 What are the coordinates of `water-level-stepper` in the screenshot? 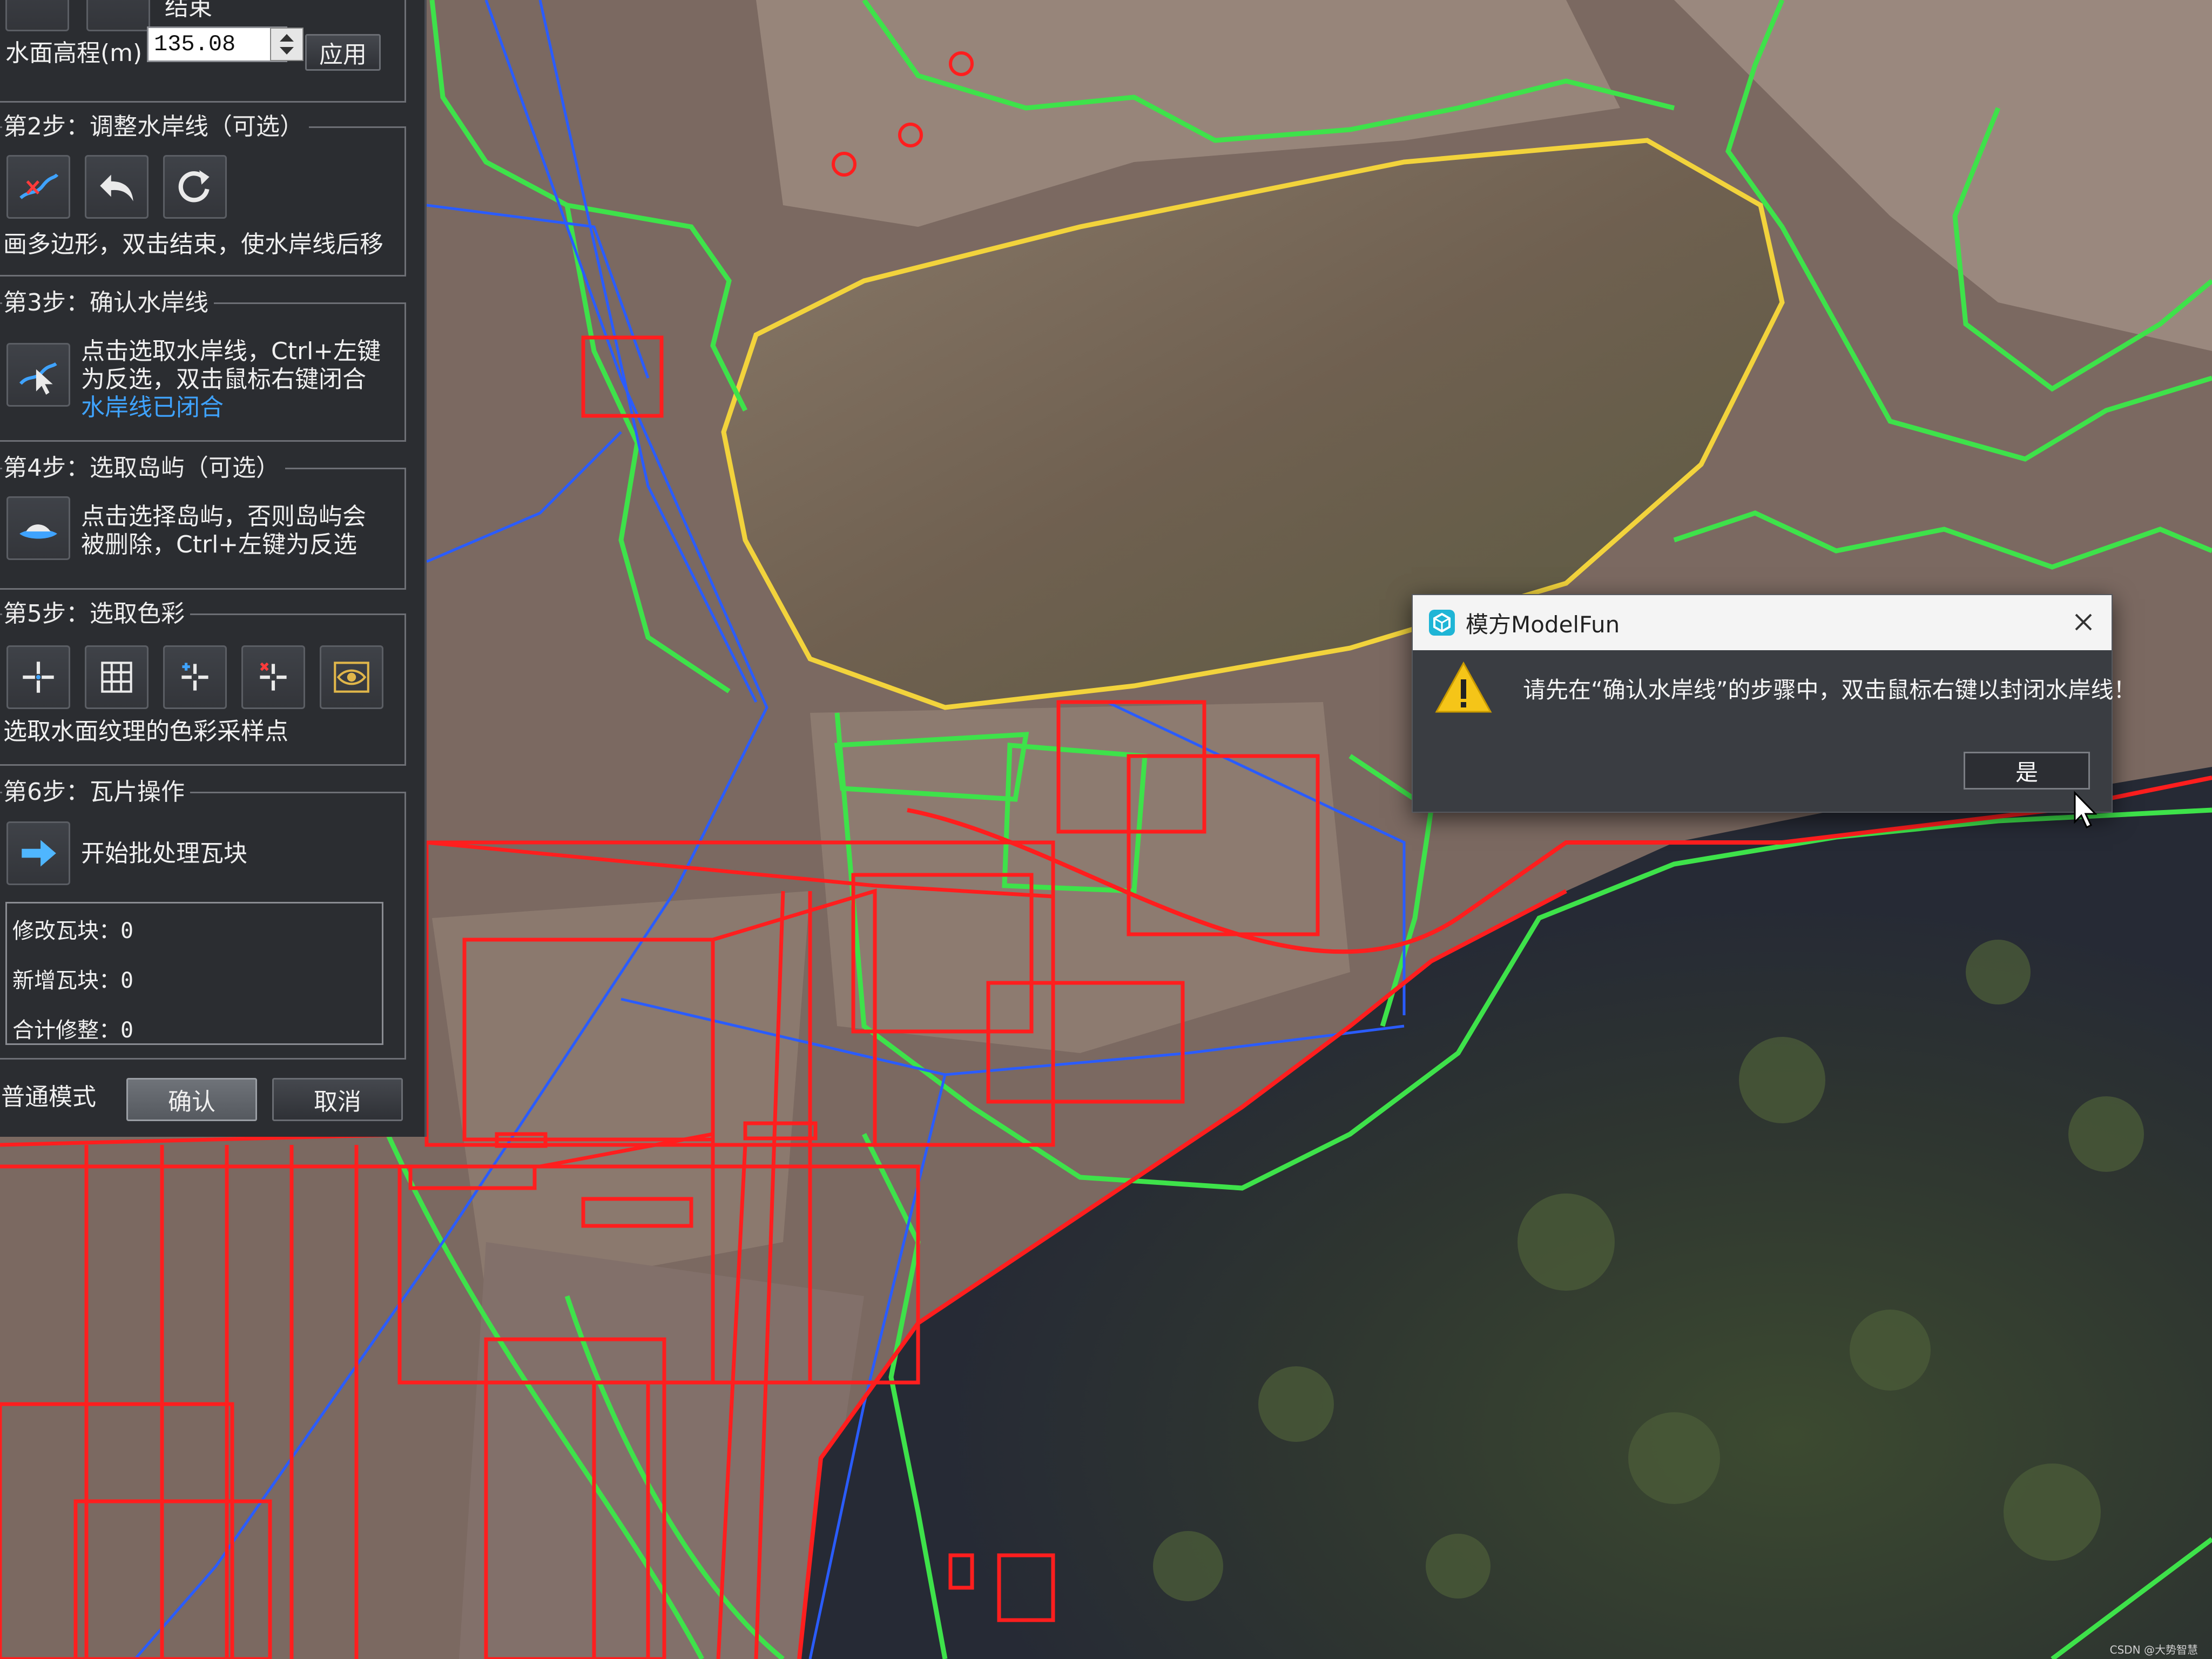 It's located at (287, 44).